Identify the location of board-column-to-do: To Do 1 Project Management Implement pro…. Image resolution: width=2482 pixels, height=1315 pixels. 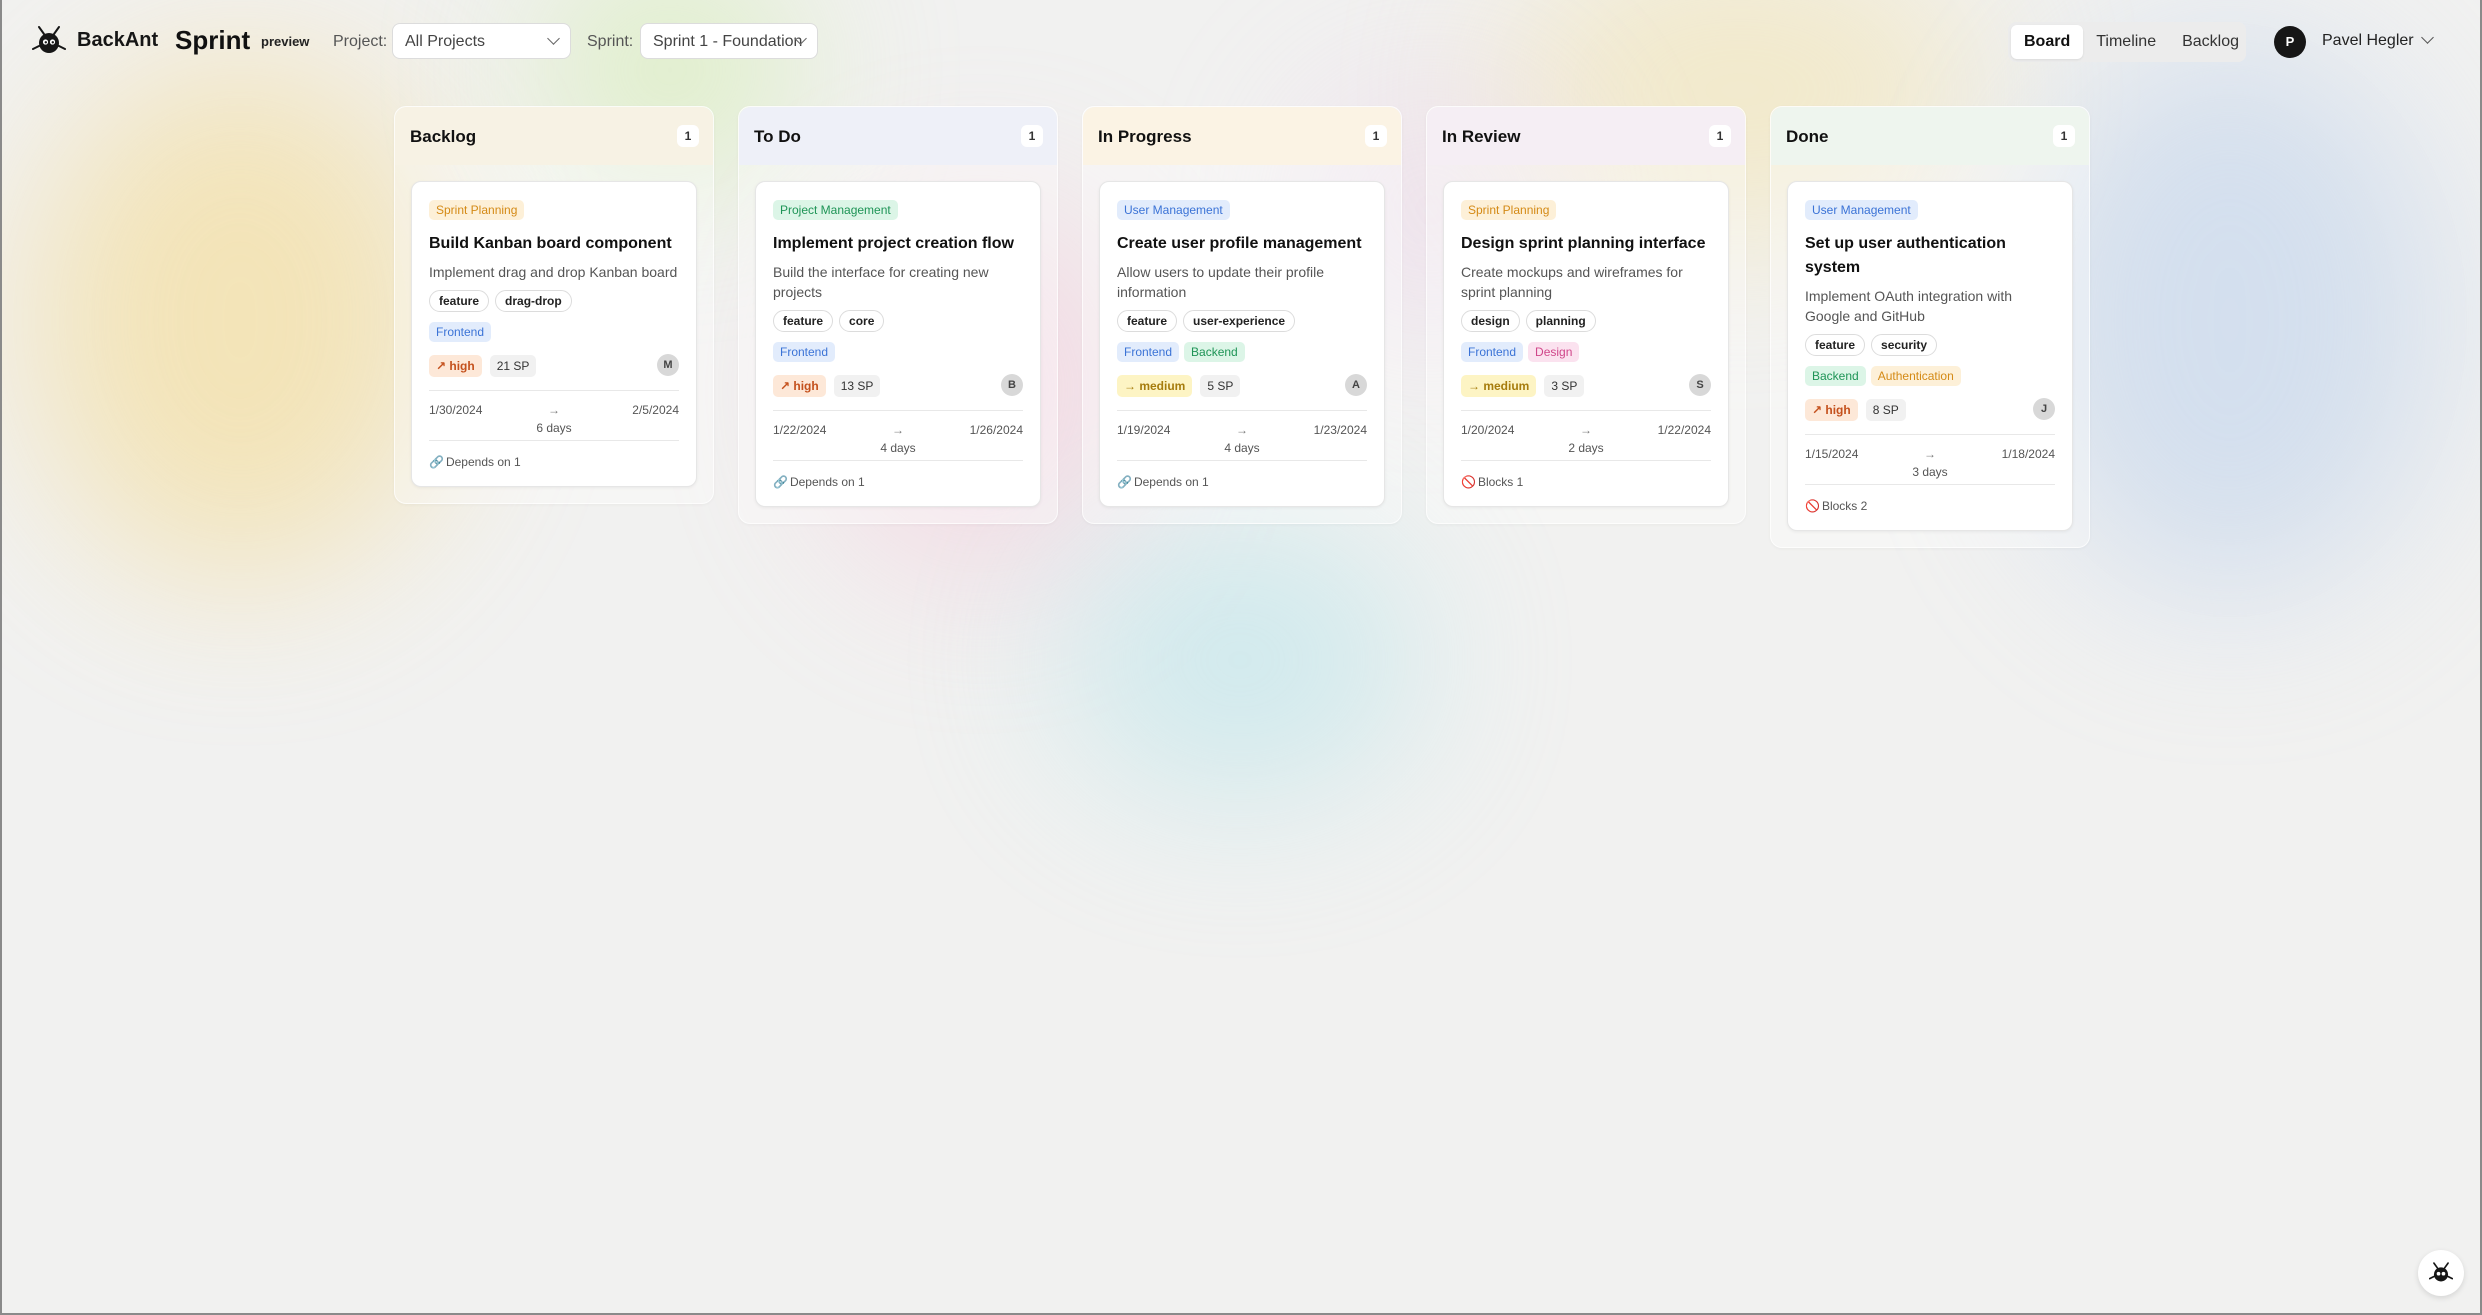
(898, 315).